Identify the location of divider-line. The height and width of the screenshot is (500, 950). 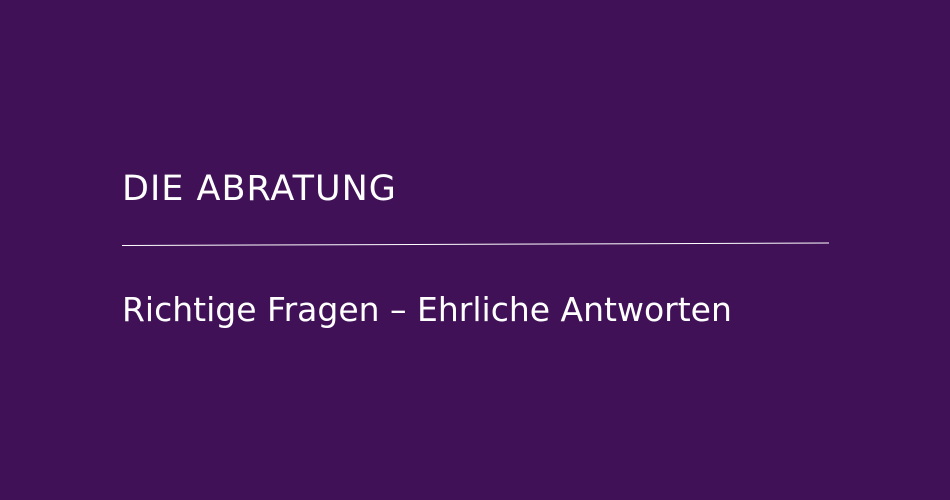
(475, 244).